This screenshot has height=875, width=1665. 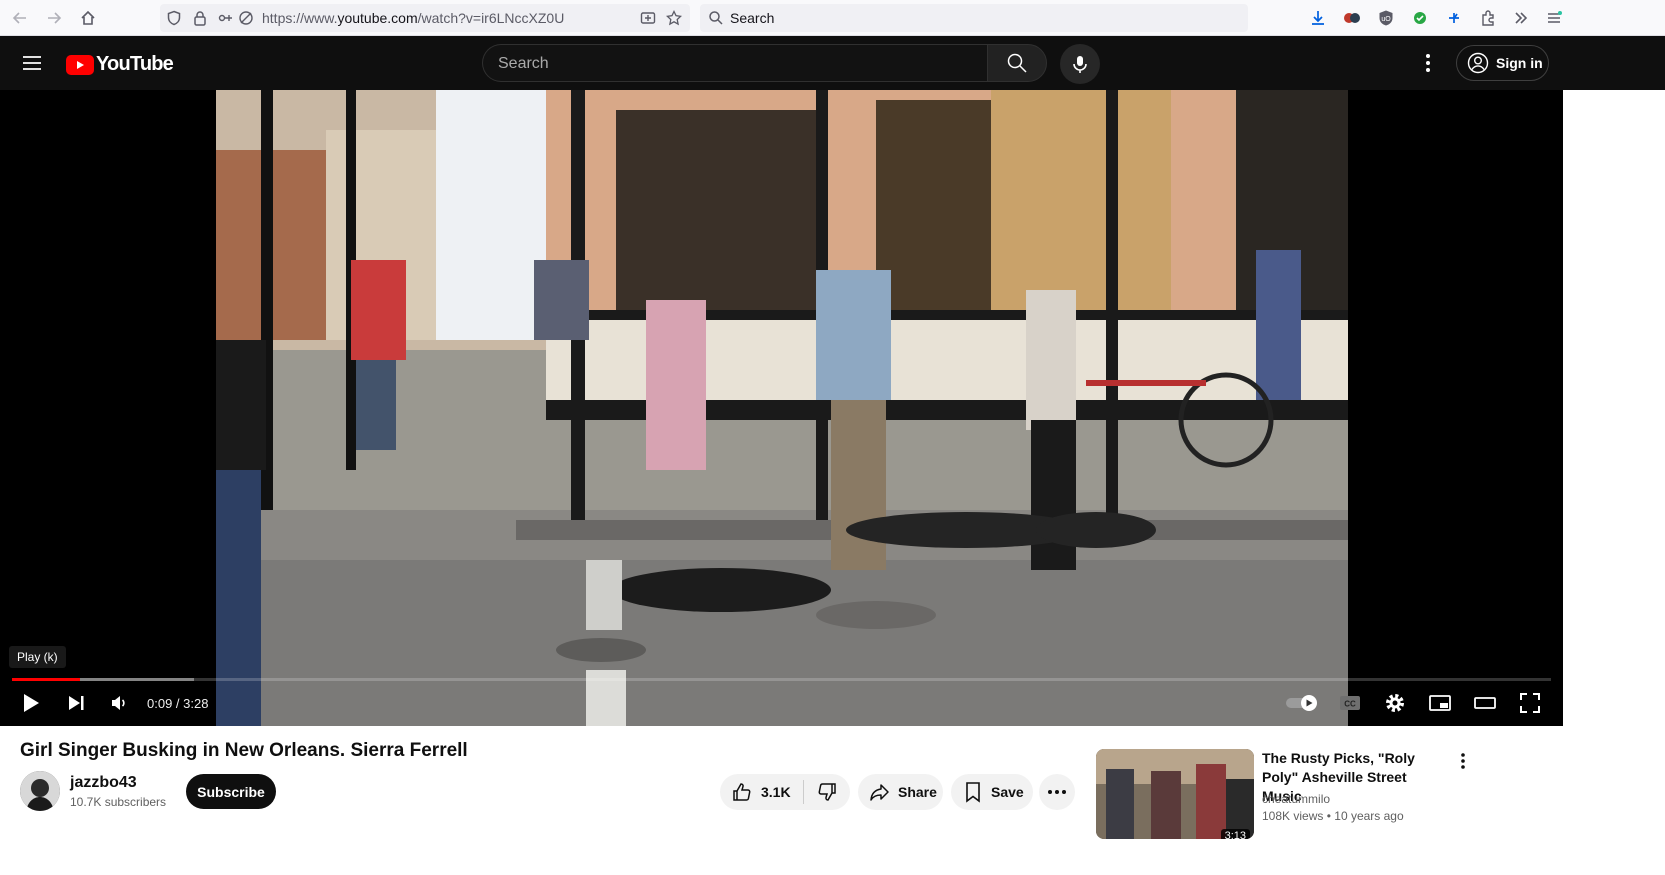 I want to click on voice-search-button, so click(x=1080, y=64).